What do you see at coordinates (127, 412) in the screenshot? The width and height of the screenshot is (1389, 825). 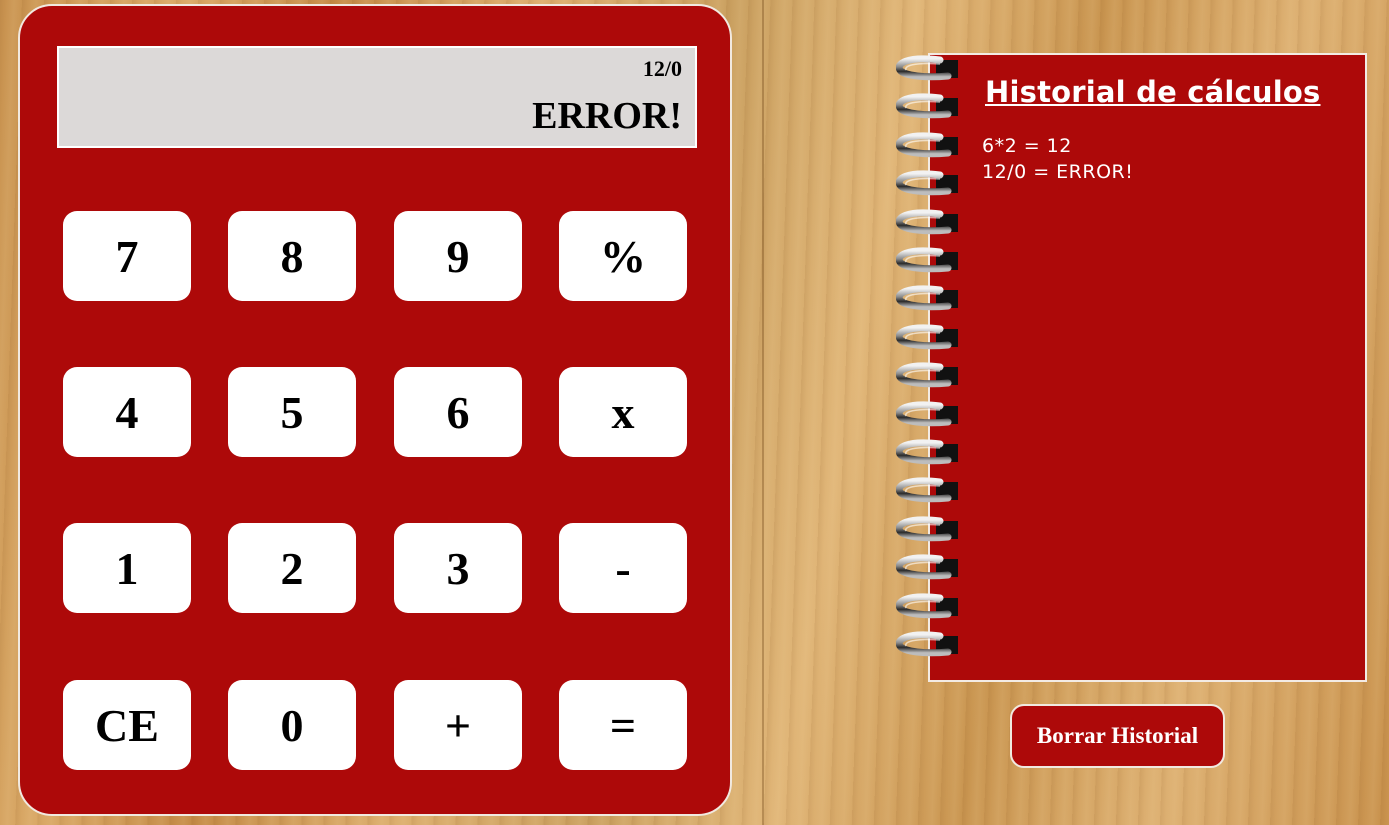 I see `key-4: 4` at bounding box center [127, 412].